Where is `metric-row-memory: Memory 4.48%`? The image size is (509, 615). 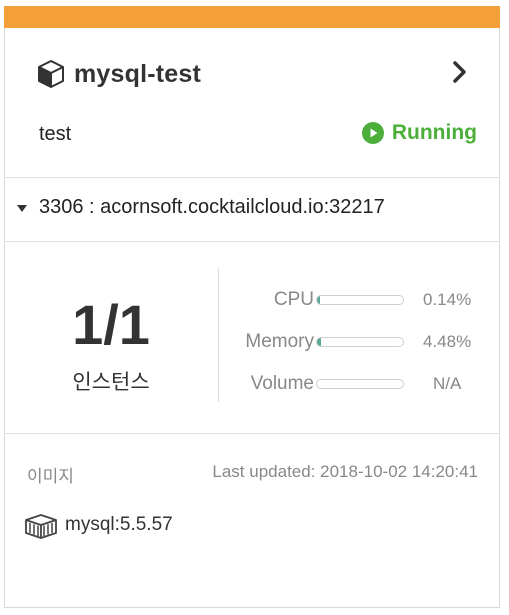
metric-row-memory: Memory 4.48% is located at coordinates (359, 342).